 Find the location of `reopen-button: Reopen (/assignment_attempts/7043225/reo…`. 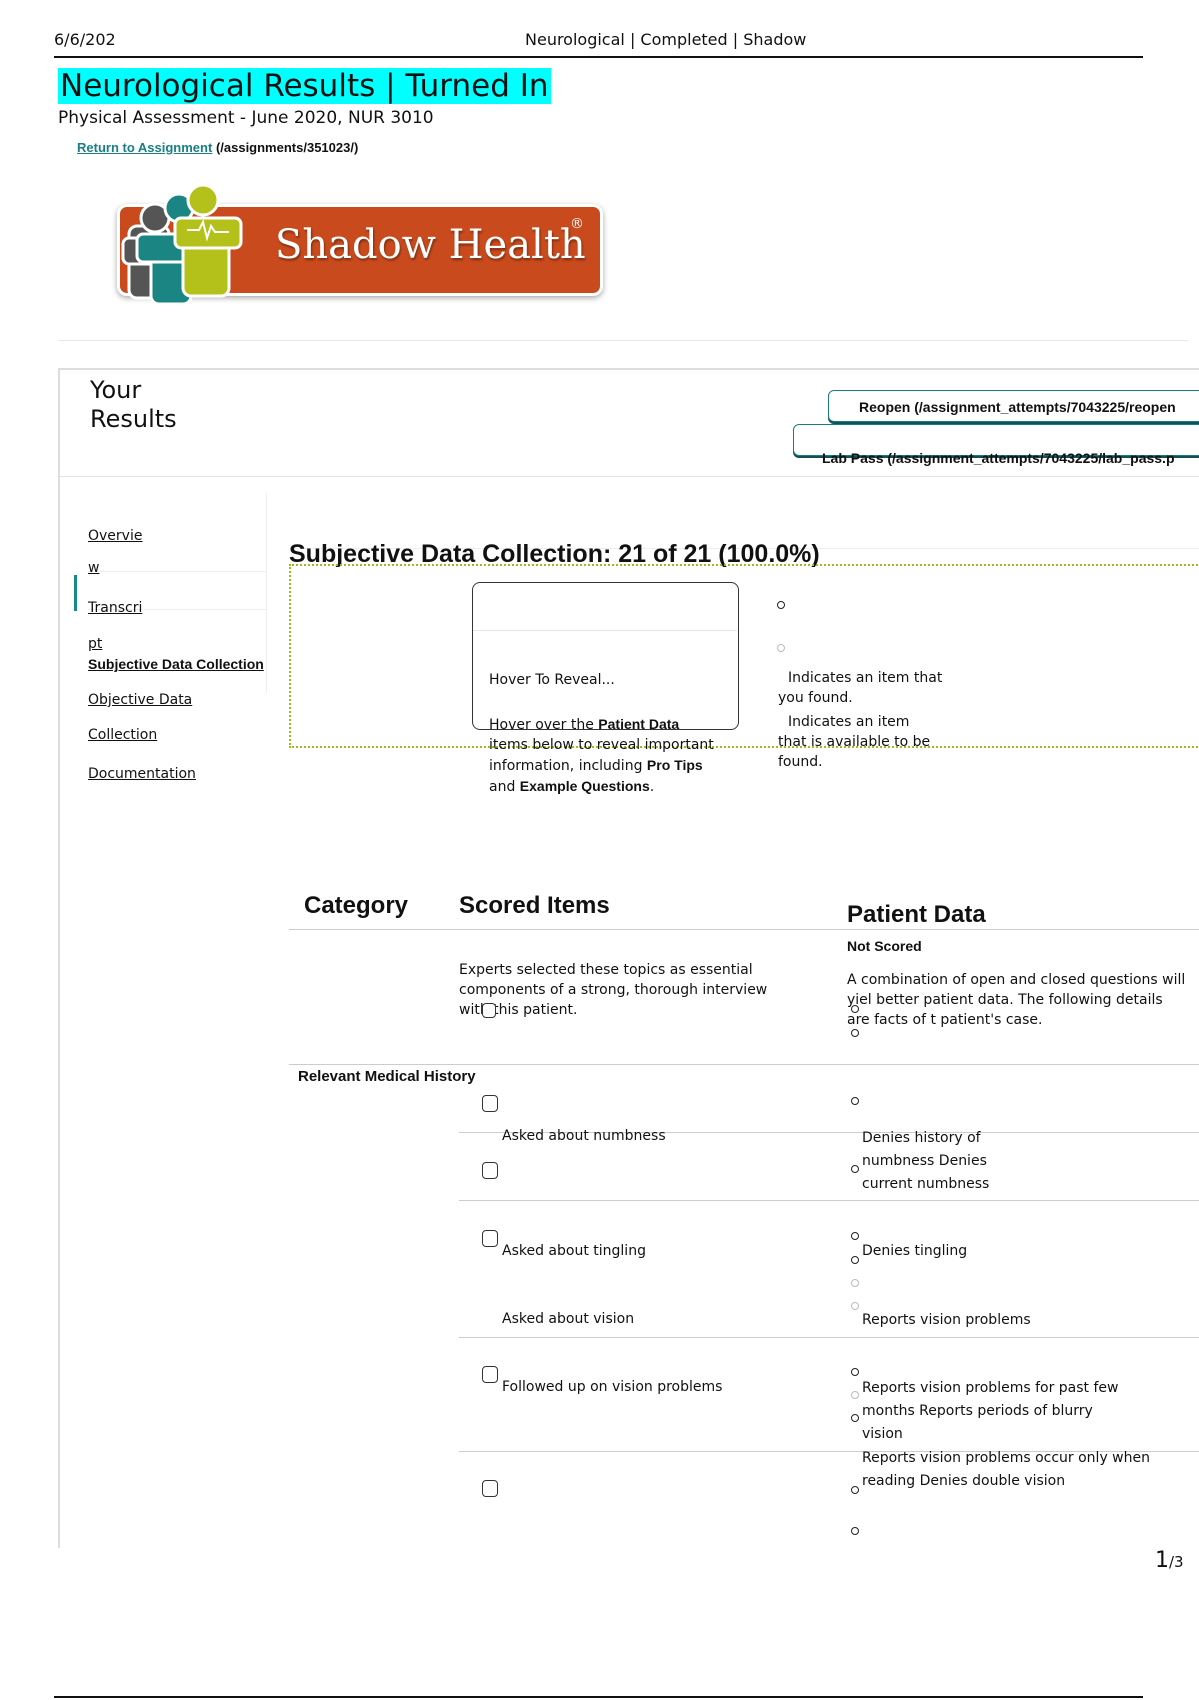

reopen-button: Reopen (/assignment_attempts/7043225/reo… is located at coordinates (1013, 406).